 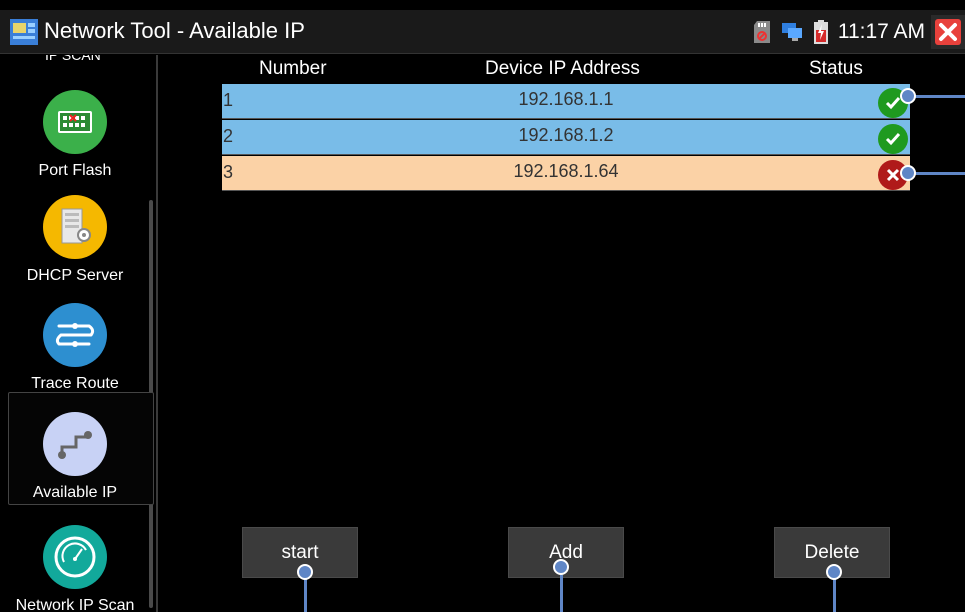 I want to click on callout-dot-add, so click(x=561, y=567).